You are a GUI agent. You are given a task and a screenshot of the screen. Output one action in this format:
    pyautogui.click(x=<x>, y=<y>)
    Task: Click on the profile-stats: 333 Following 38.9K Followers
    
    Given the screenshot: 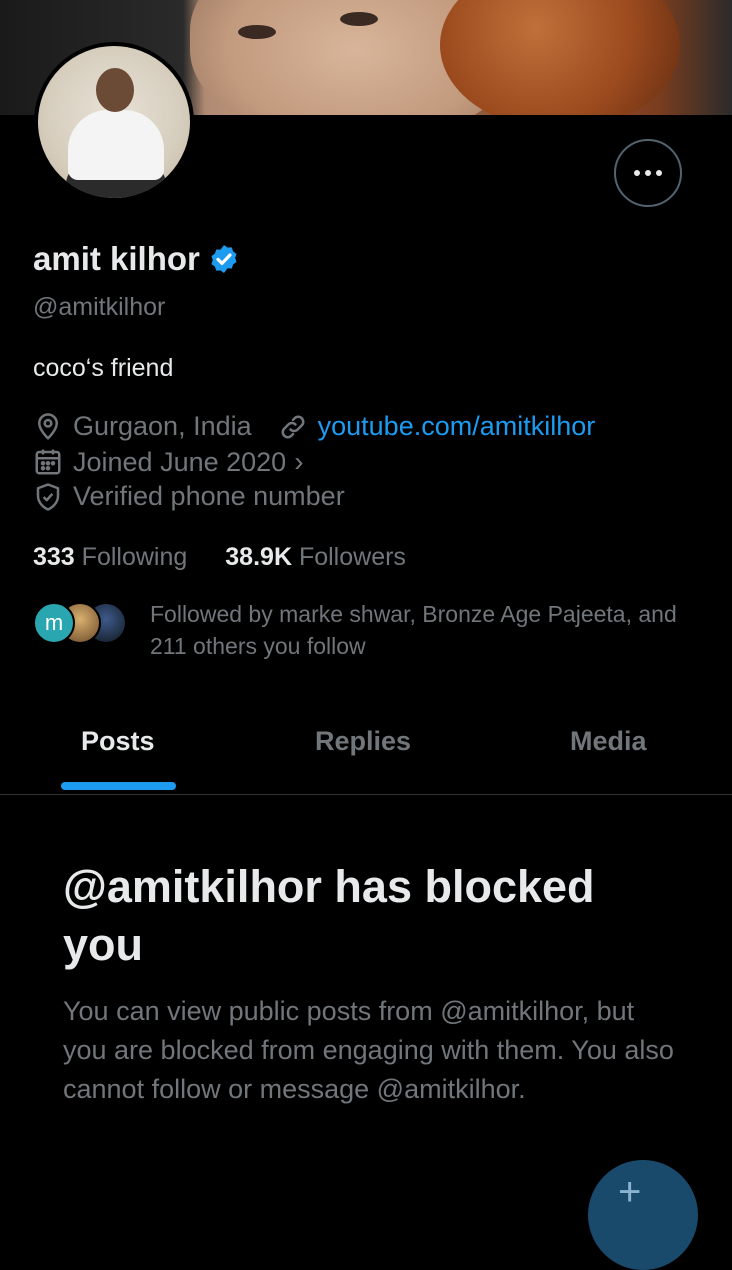 What is the action you would take?
    pyautogui.click(x=219, y=557)
    